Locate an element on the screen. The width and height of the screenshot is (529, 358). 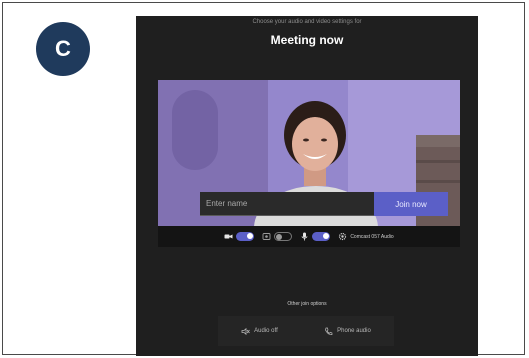
microphone-control is located at coordinates (315, 236).